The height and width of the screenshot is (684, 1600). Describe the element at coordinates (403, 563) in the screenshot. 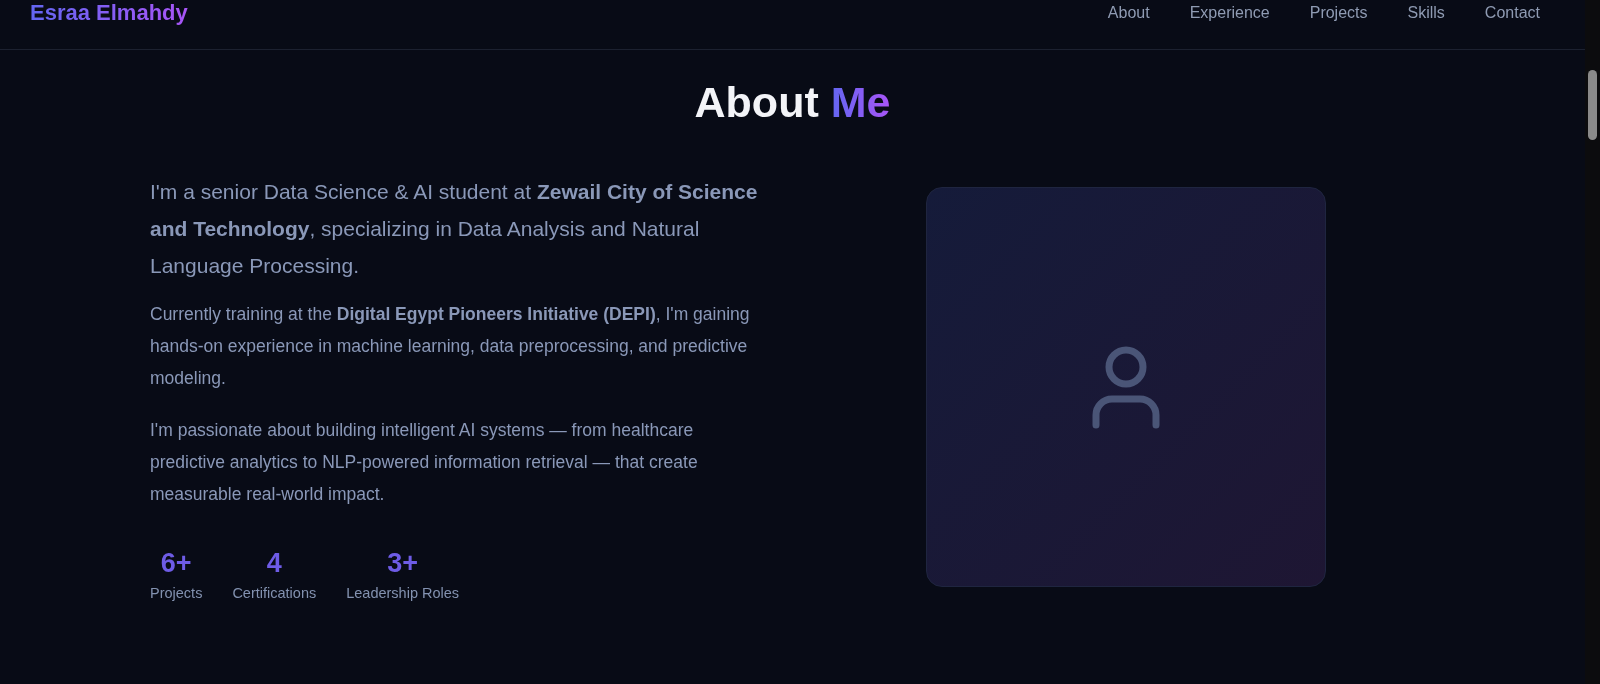

I see `stat-value: 3+` at that location.